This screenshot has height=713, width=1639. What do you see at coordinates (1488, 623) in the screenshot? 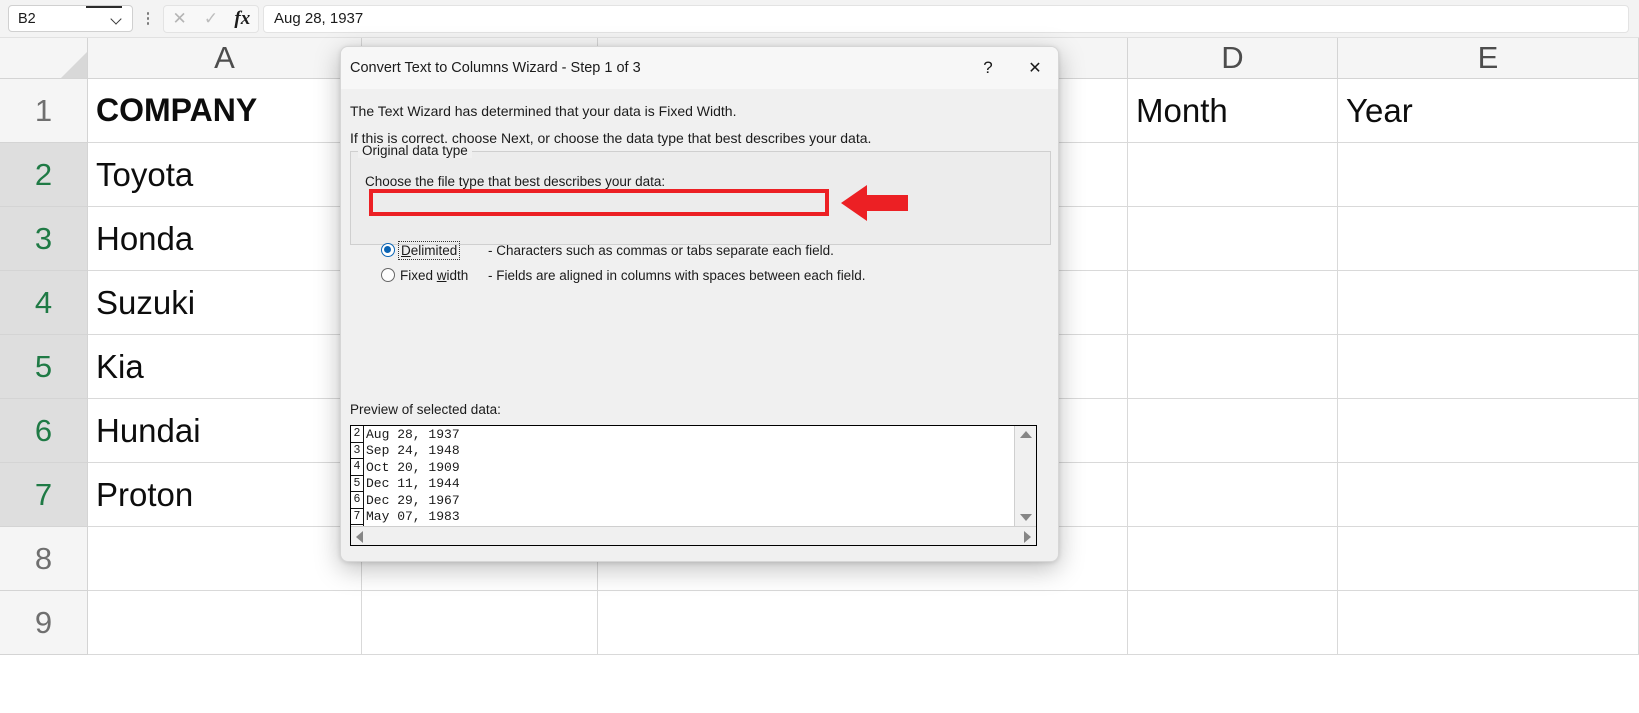
I see `cell-E9` at bounding box center [1488, 623].